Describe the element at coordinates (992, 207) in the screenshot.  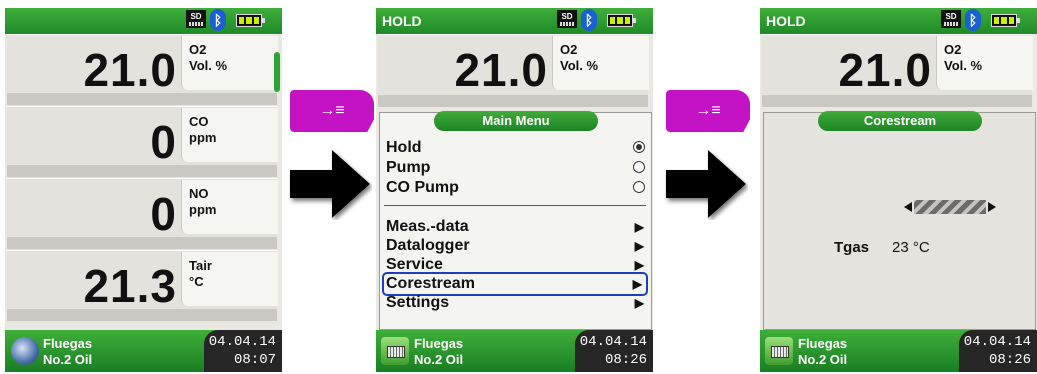
I see `arrow-right-icon` at that location.